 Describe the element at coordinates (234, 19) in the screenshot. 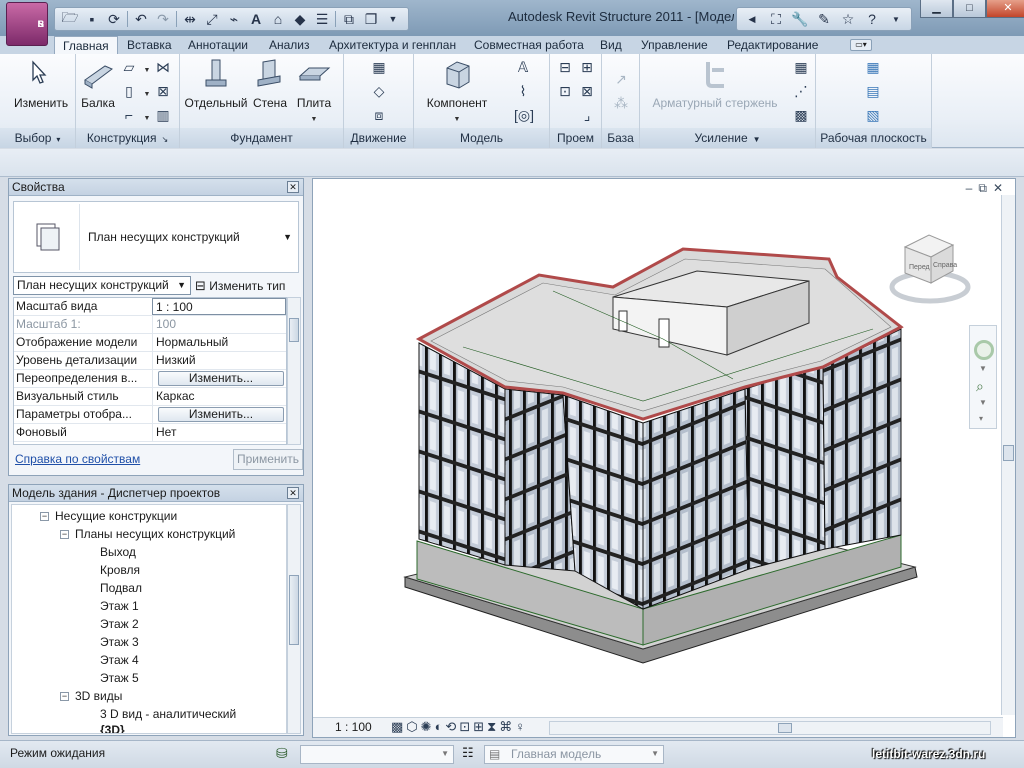

I see `dimension-icon: ⌁` at that location.